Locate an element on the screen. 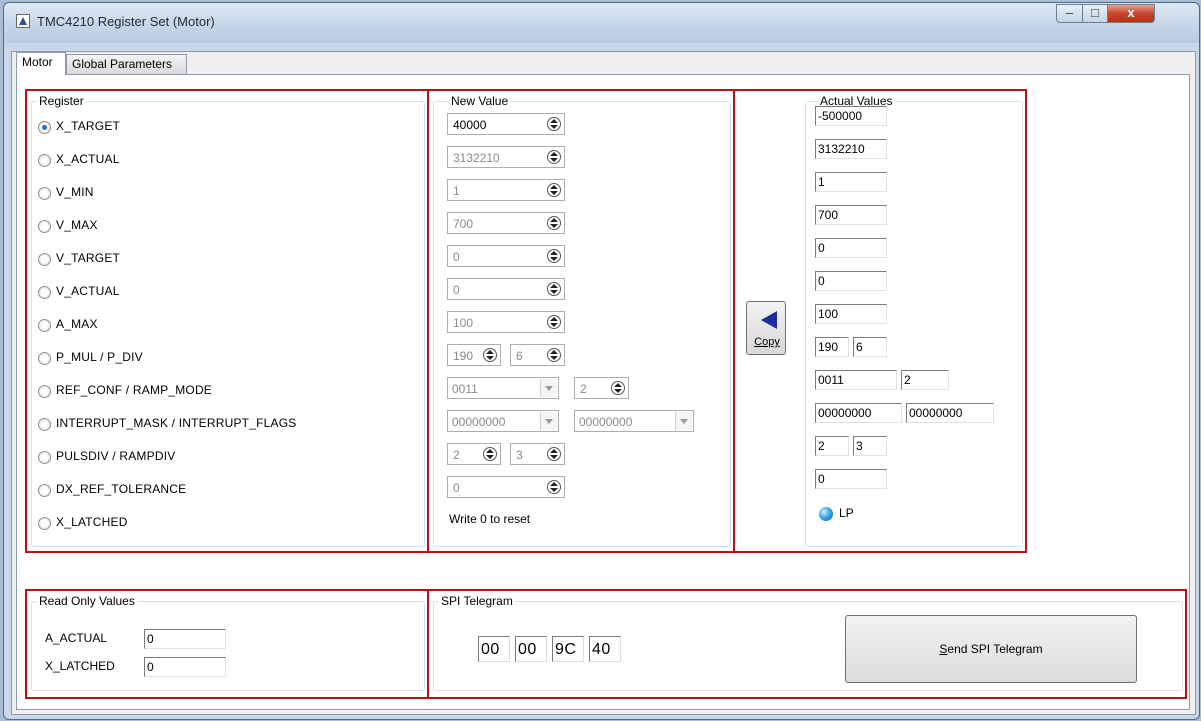 Image resolution: width=1201 pixels, height=721 pixels. reset-hint: Write 0 to reset is located at coordinates (490, 519).